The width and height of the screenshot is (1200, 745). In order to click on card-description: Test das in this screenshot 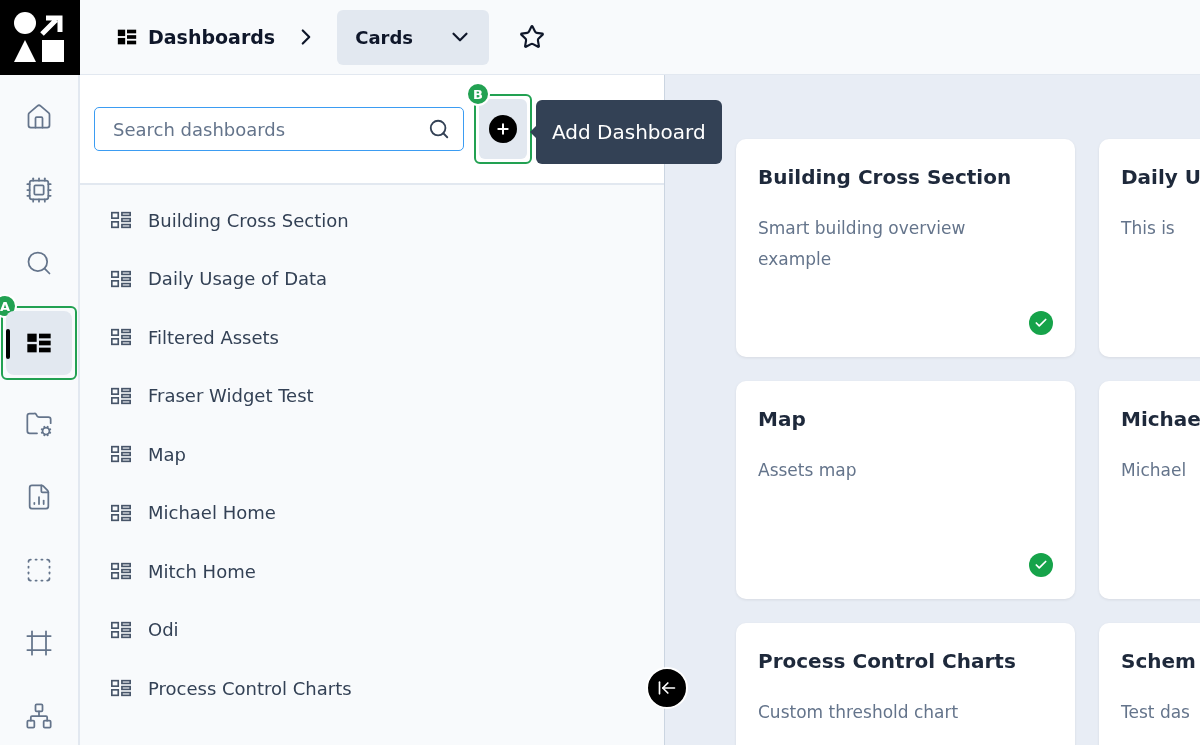, I will do `click(1156, 712)`.